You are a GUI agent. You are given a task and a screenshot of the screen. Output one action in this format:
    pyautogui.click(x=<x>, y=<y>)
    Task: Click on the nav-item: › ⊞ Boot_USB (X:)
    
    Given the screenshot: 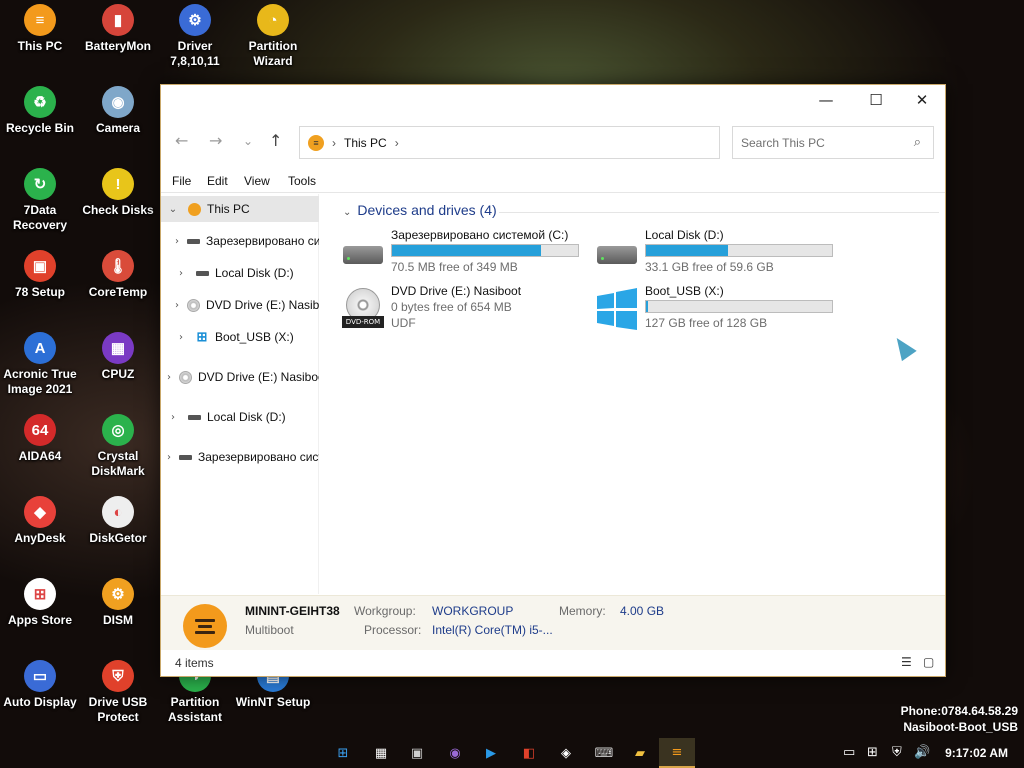 What is the action you would take?
    pyautogui.click(x=240, y=337)
    